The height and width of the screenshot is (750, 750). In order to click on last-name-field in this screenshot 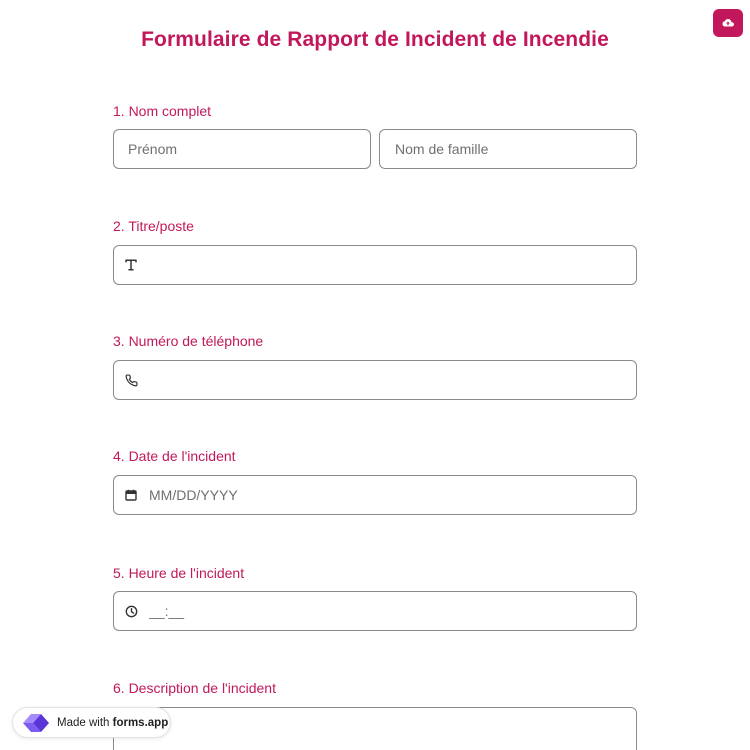, I will do `click(508, 149)`.